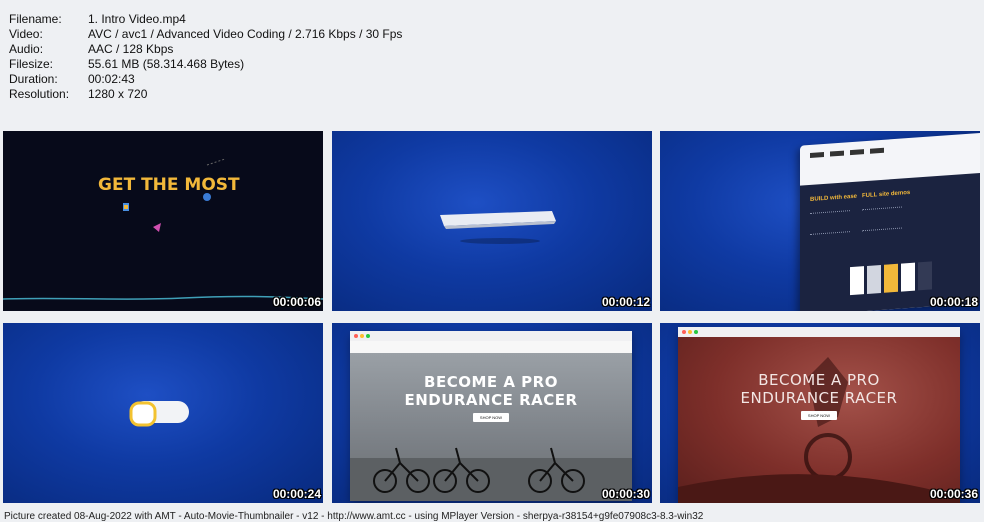  I want to click on timestamp: 00:00:24, so click(296, 494).